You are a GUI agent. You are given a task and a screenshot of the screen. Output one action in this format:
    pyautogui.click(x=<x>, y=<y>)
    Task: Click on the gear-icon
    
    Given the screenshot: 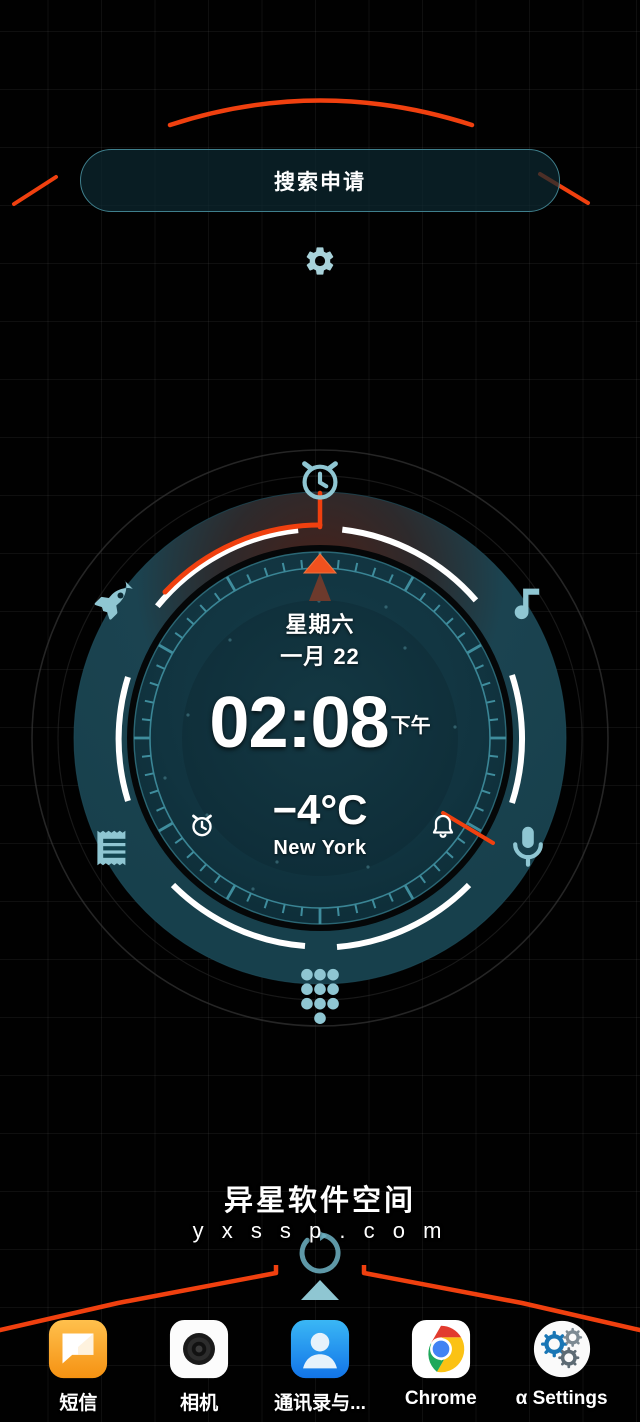 What is the action you would take?
    pyautogui.click(x=320, y=261)
    